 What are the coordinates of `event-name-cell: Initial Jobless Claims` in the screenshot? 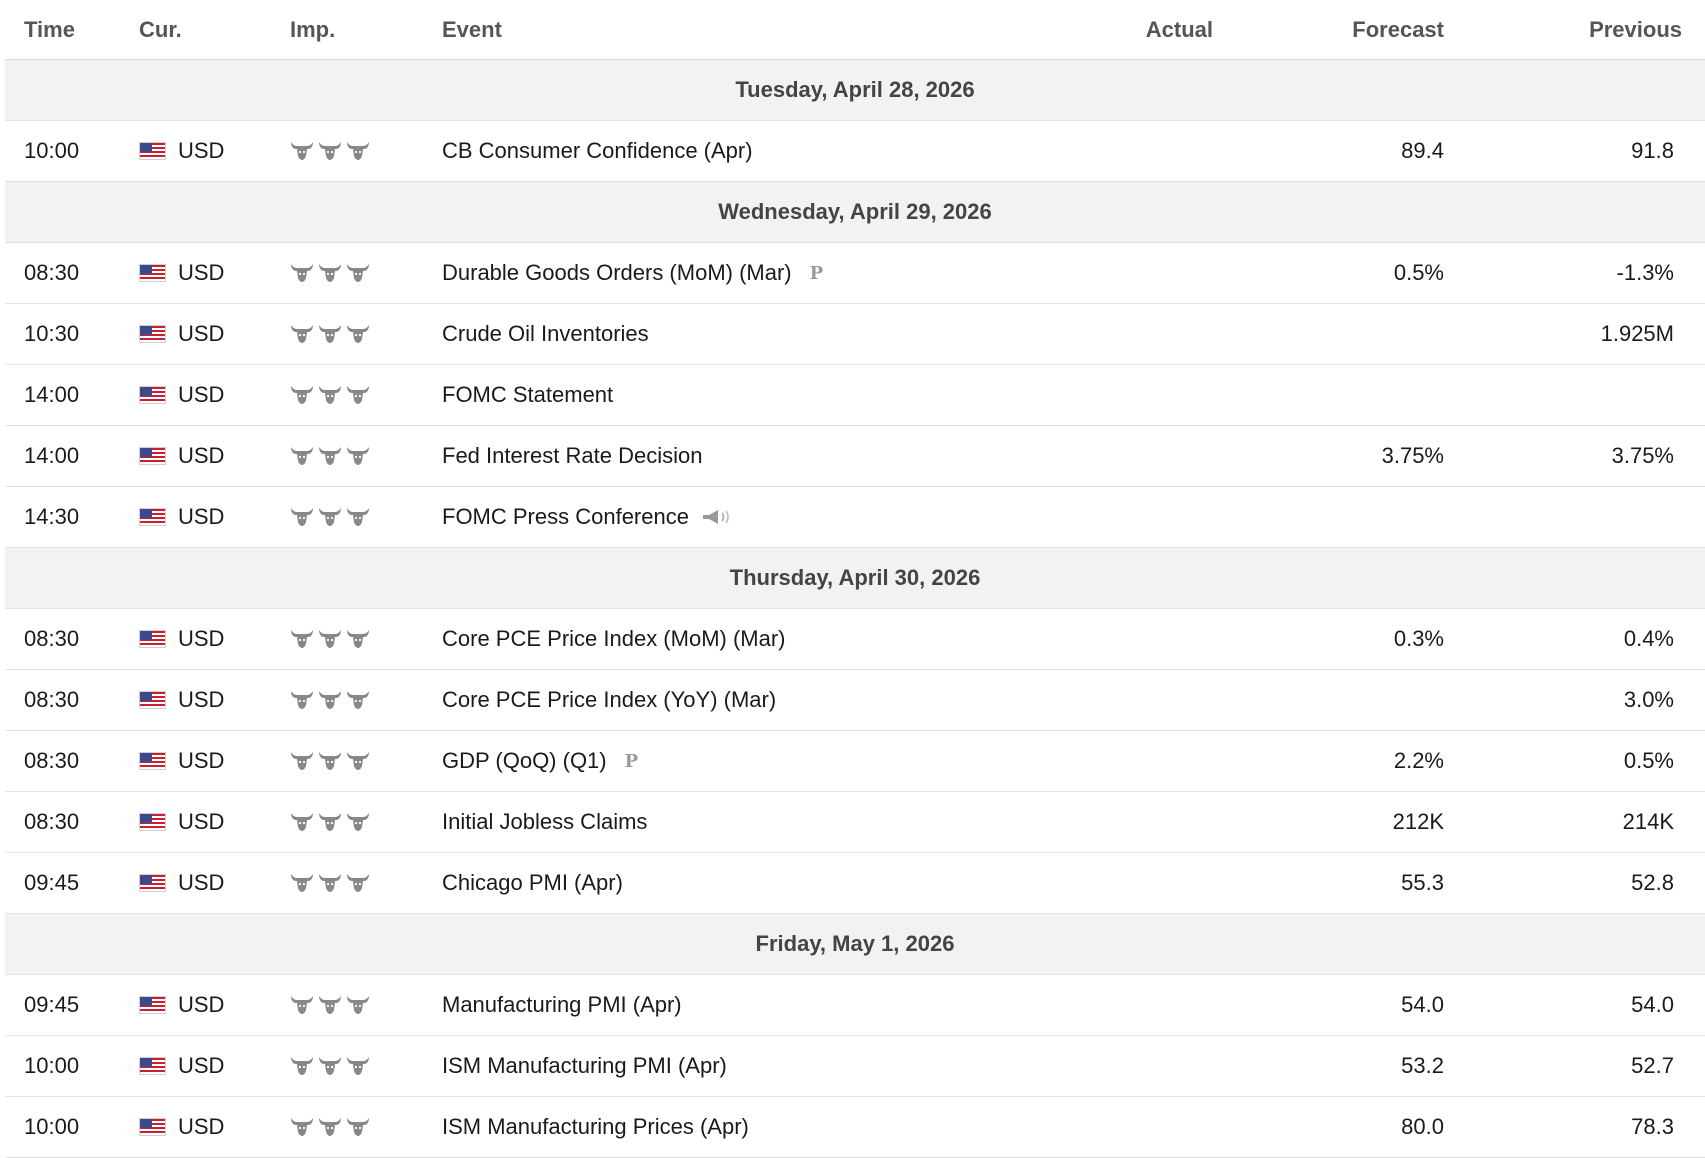 It's located at (723, 822).